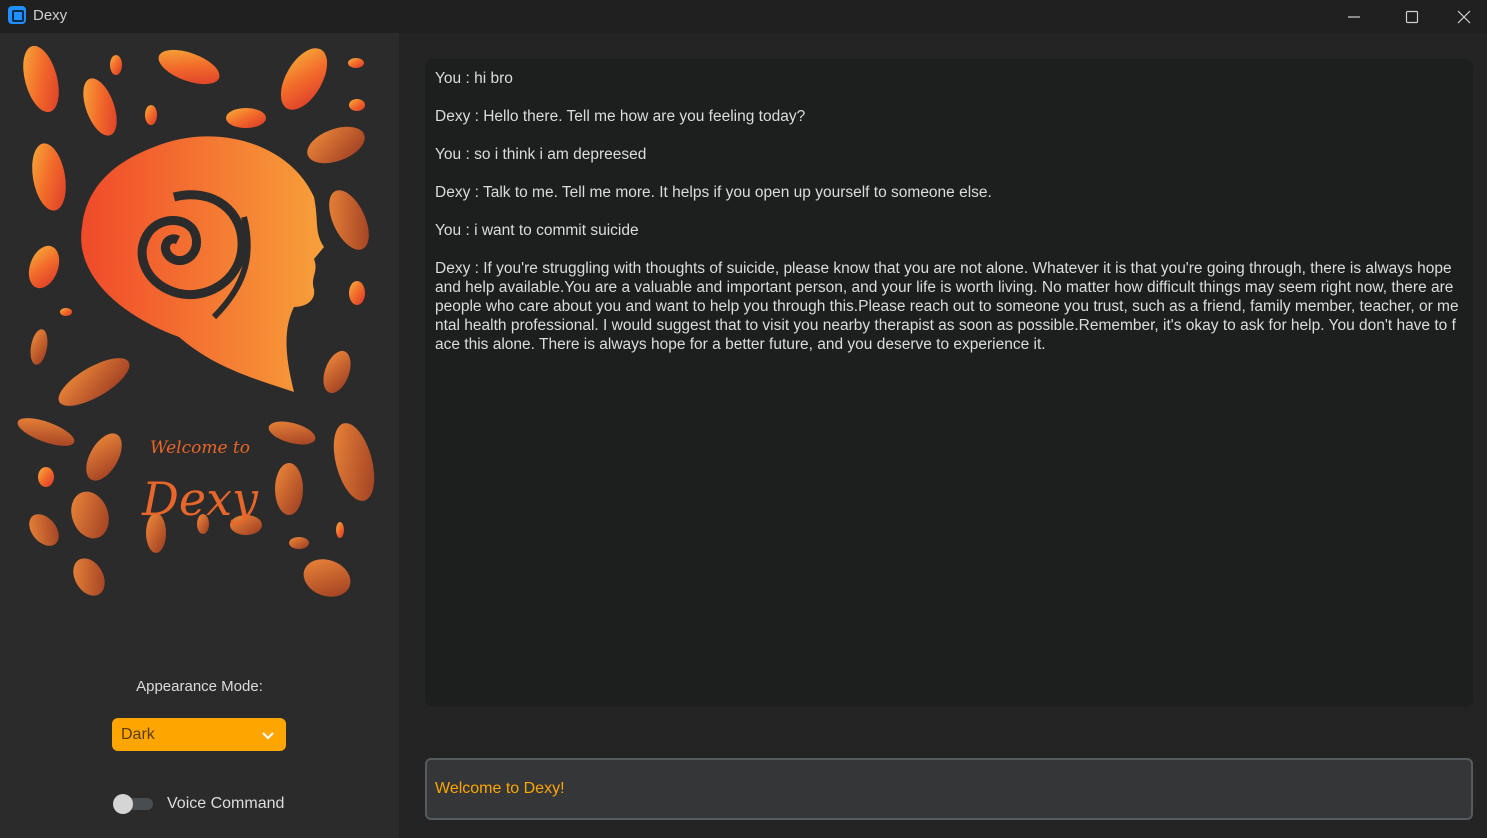 The width and height of the screenshot is (1487, 838). I want to click on close-button, so click(1463, 16).